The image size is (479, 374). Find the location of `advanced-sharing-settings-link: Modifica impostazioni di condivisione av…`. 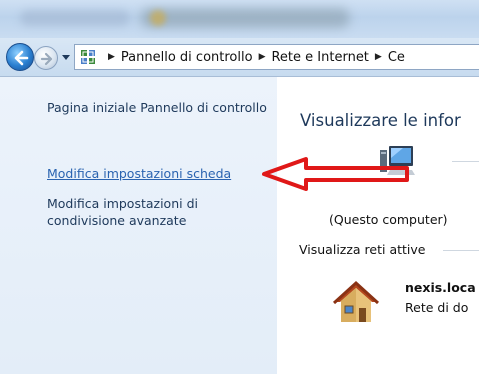

advanced-sharing-settings-link: Modifica impostazioni di condivisione av… is located at coordinates (157, 212).